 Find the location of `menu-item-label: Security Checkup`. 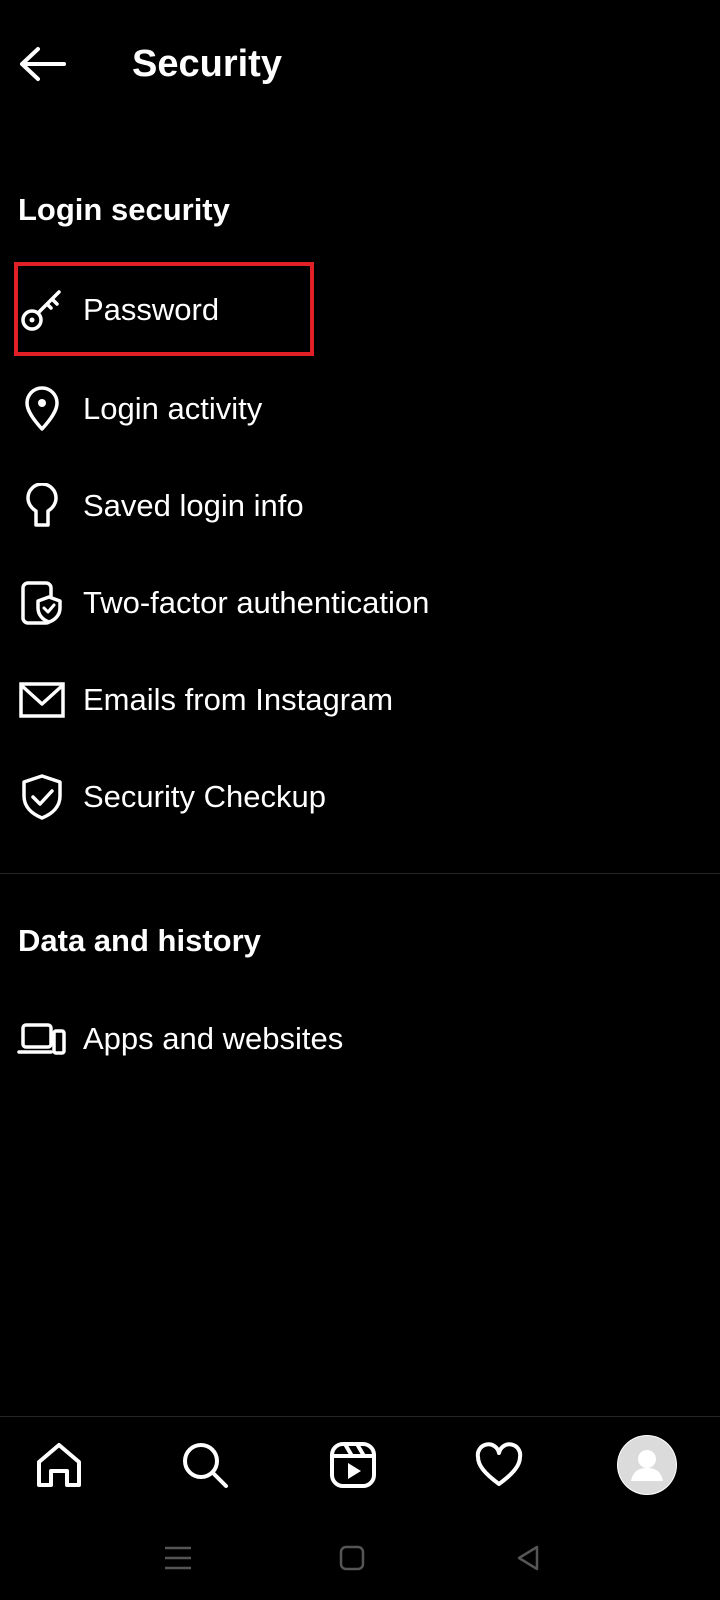

menu-item-label: Security Checkup is located at coordinates (204, 796).